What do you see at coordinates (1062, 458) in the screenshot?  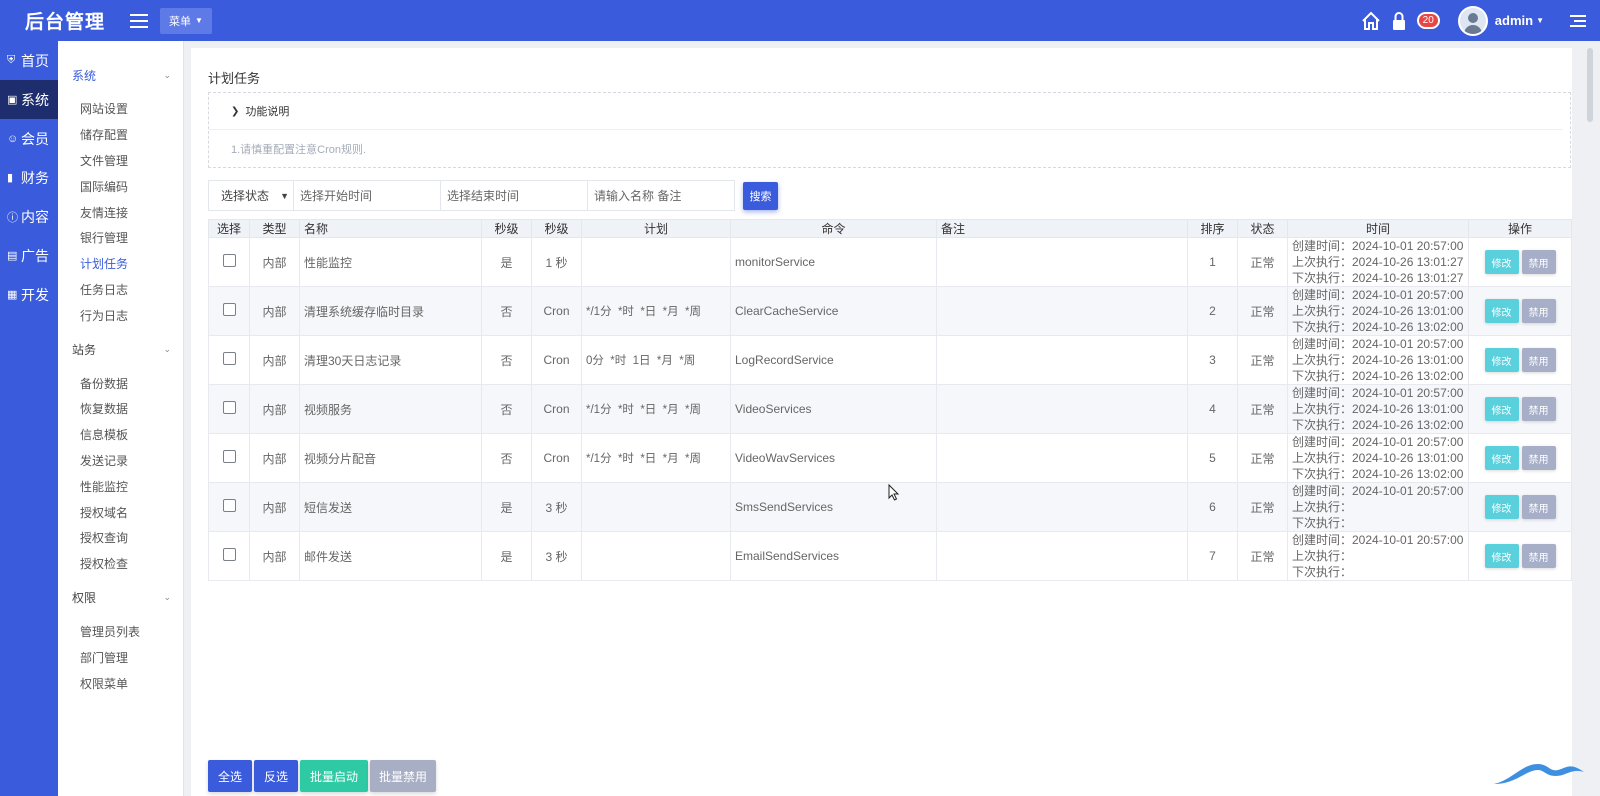 I see `row-note` at bounding box center [1062, 458].